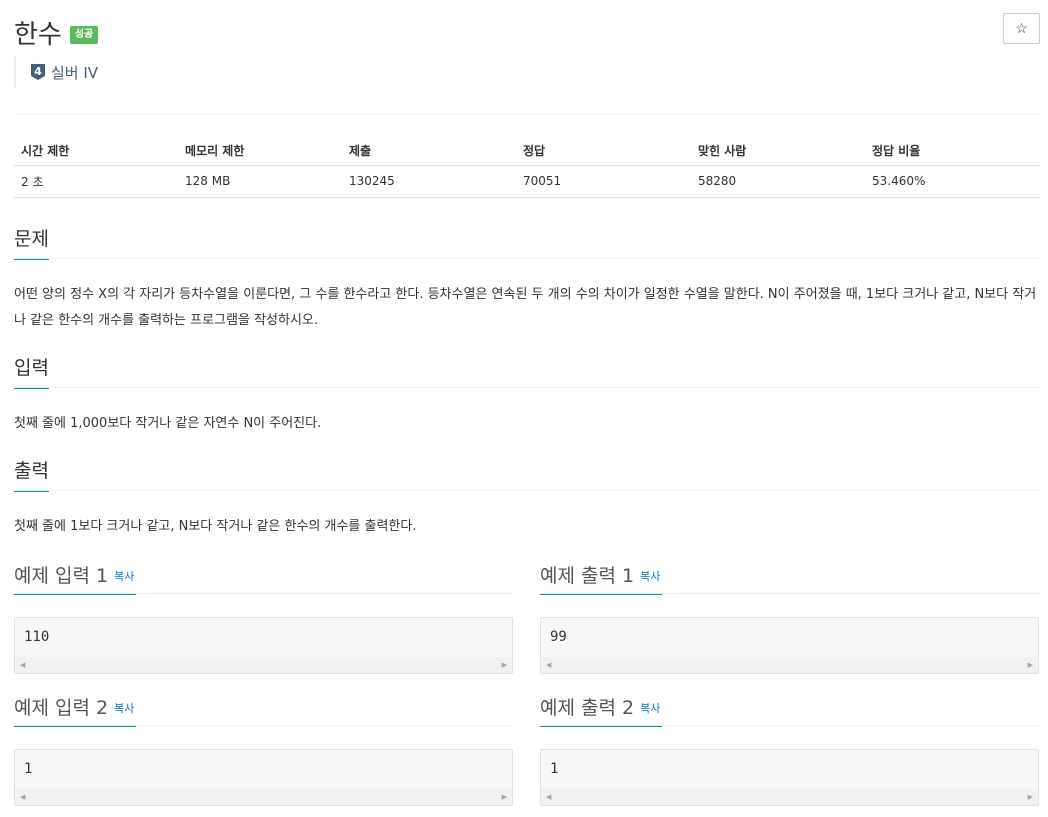  I want to click on sample-output-1-title-wrap: 예제 출력 1 복사, so click(601, 579).